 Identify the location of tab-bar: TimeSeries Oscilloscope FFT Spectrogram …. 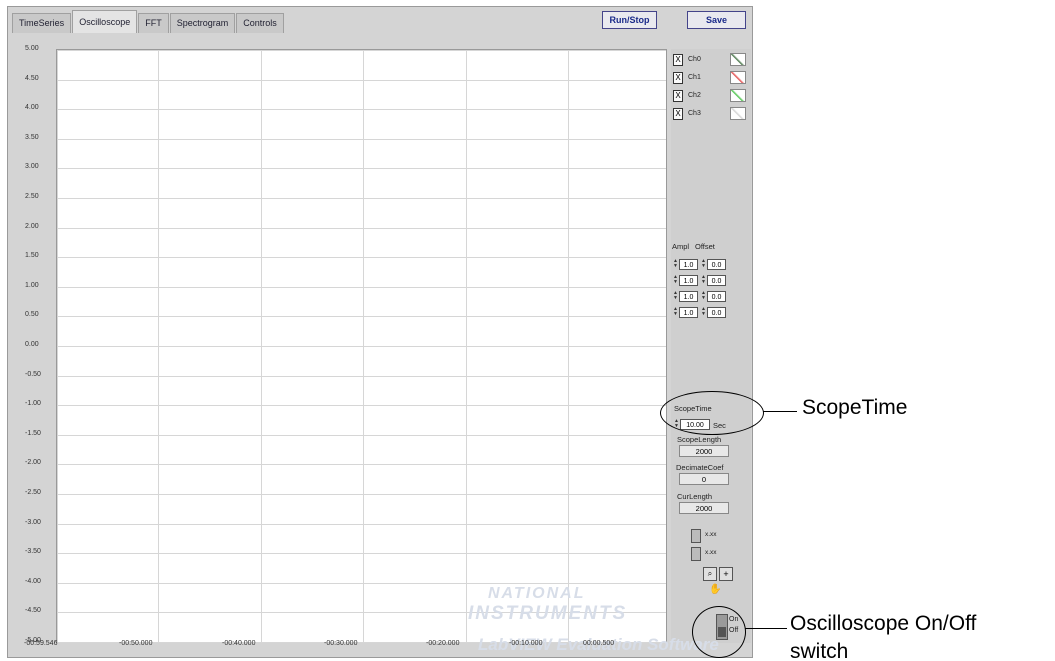
(148, 21).